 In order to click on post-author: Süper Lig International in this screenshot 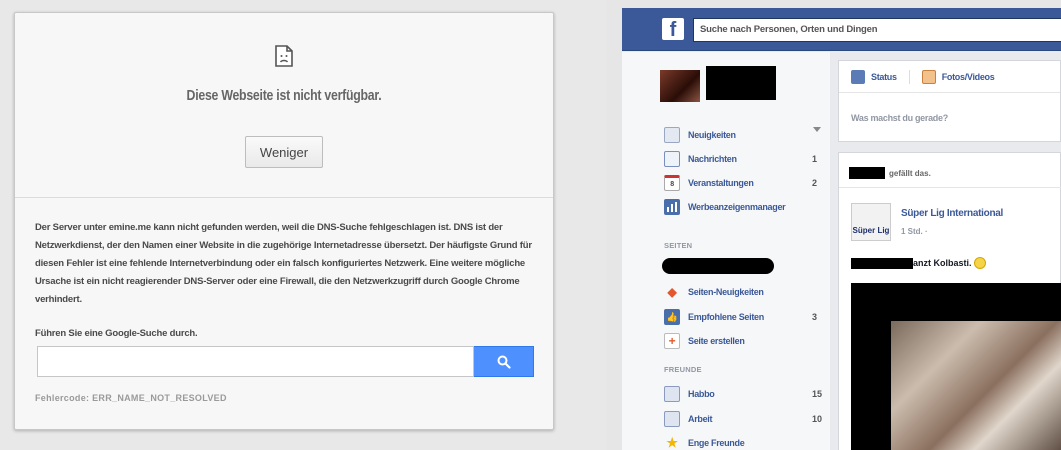, I will do `click(952, 213)`.